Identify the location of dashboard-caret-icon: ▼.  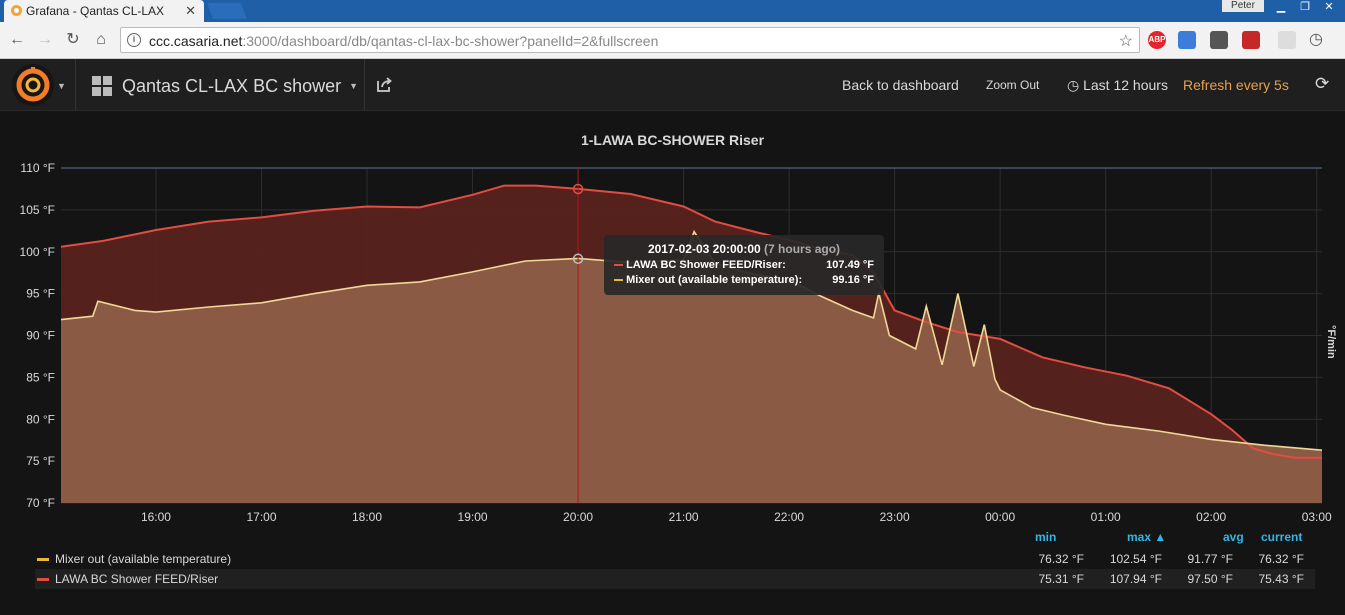
(354, 86).